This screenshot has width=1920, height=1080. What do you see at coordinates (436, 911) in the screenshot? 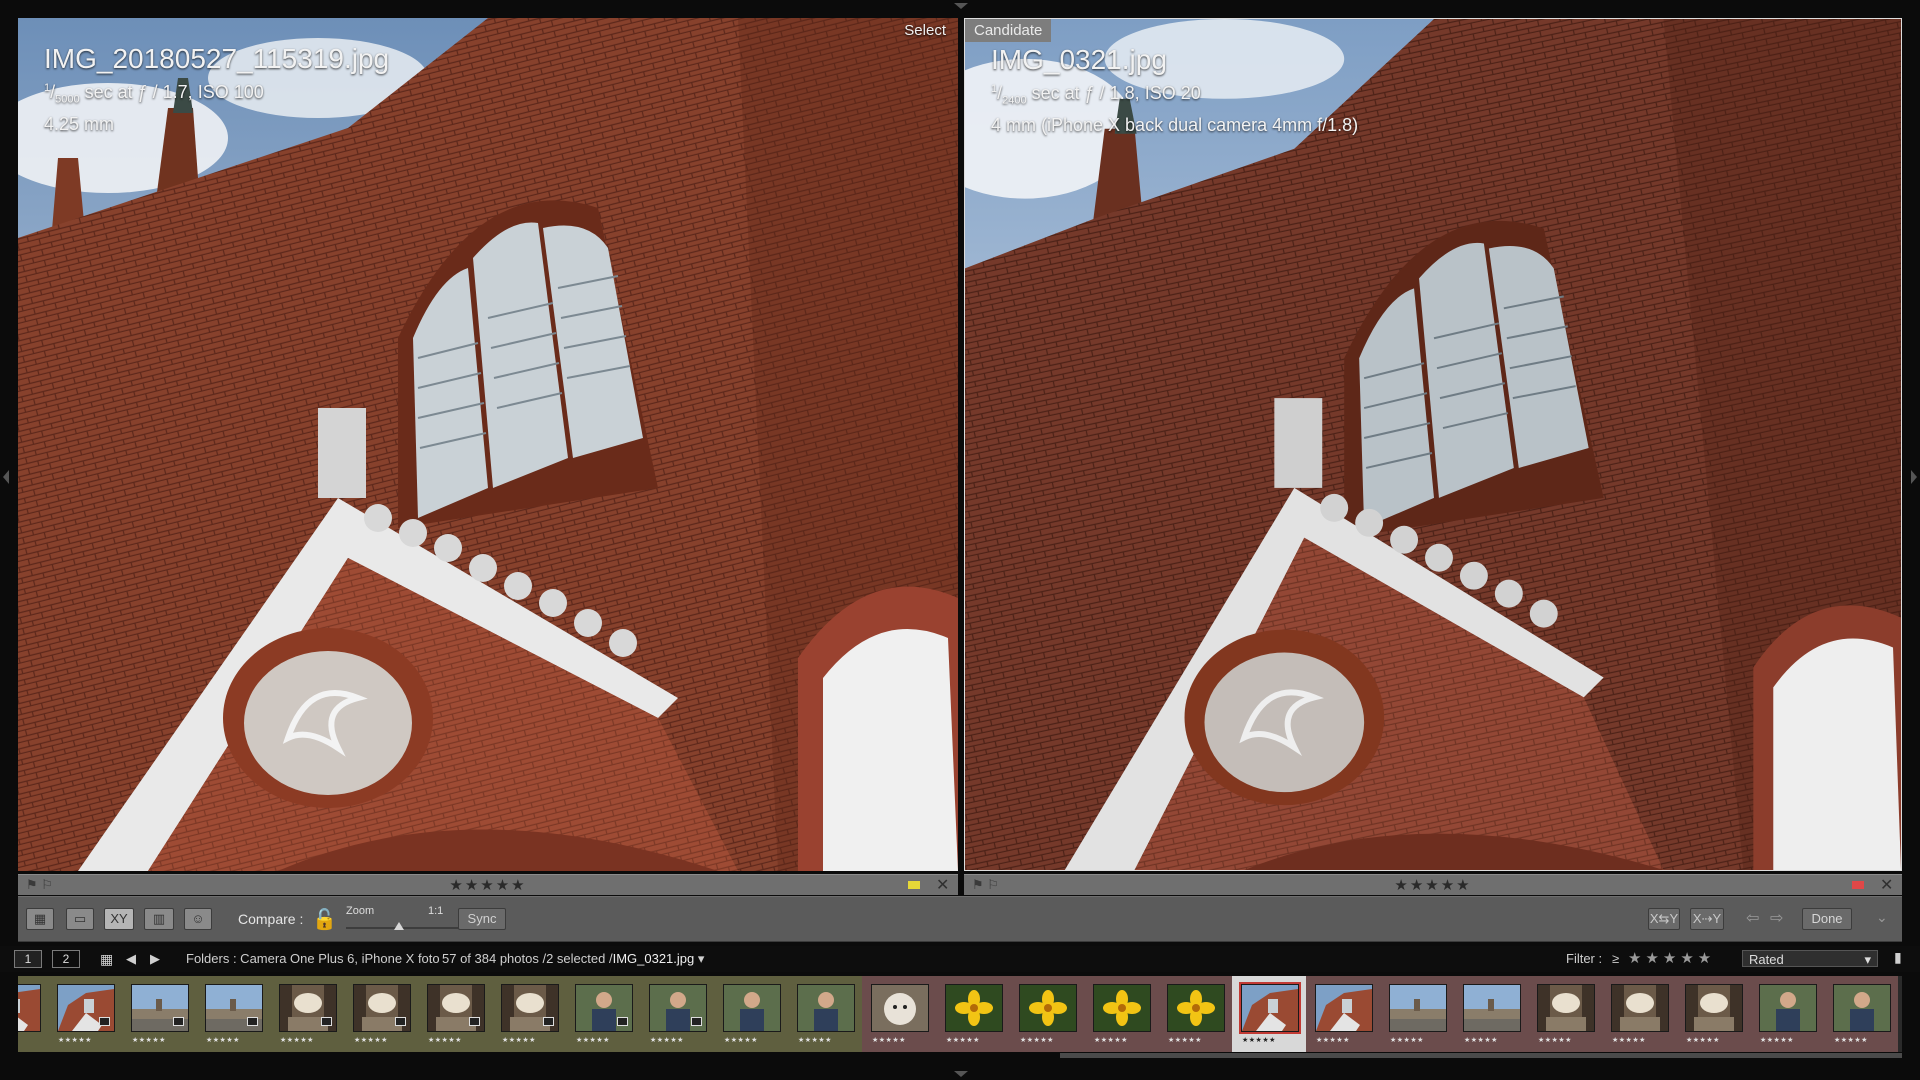
I see `zoom-value: 1:1` at bounding box center [436, 911].